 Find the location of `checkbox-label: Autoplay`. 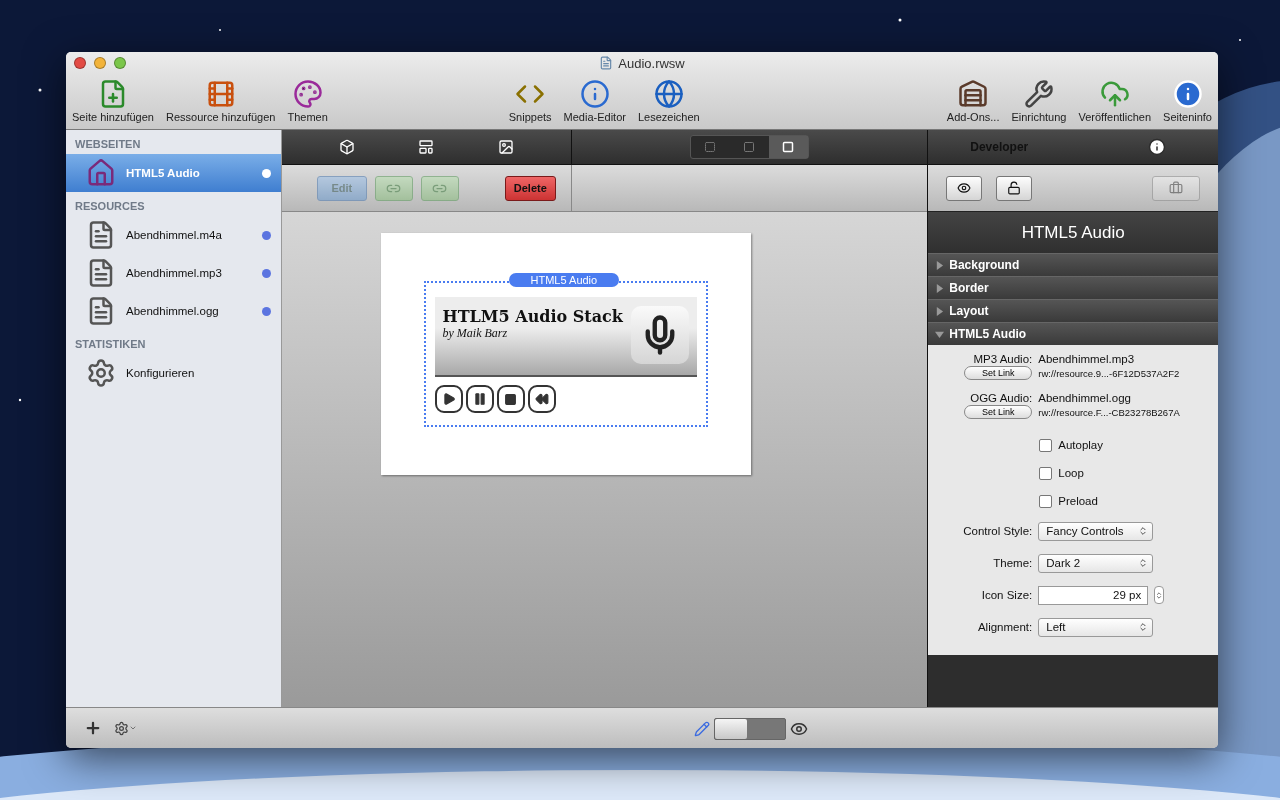

checkbox-label: Autoplay is located at coordinates (1080, 445).